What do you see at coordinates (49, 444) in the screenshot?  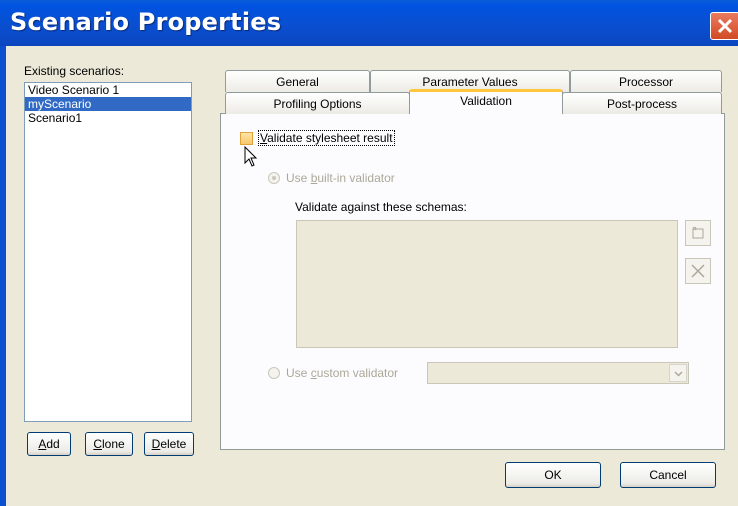 I see `add-button: Add` at bounding box center [49, 444].